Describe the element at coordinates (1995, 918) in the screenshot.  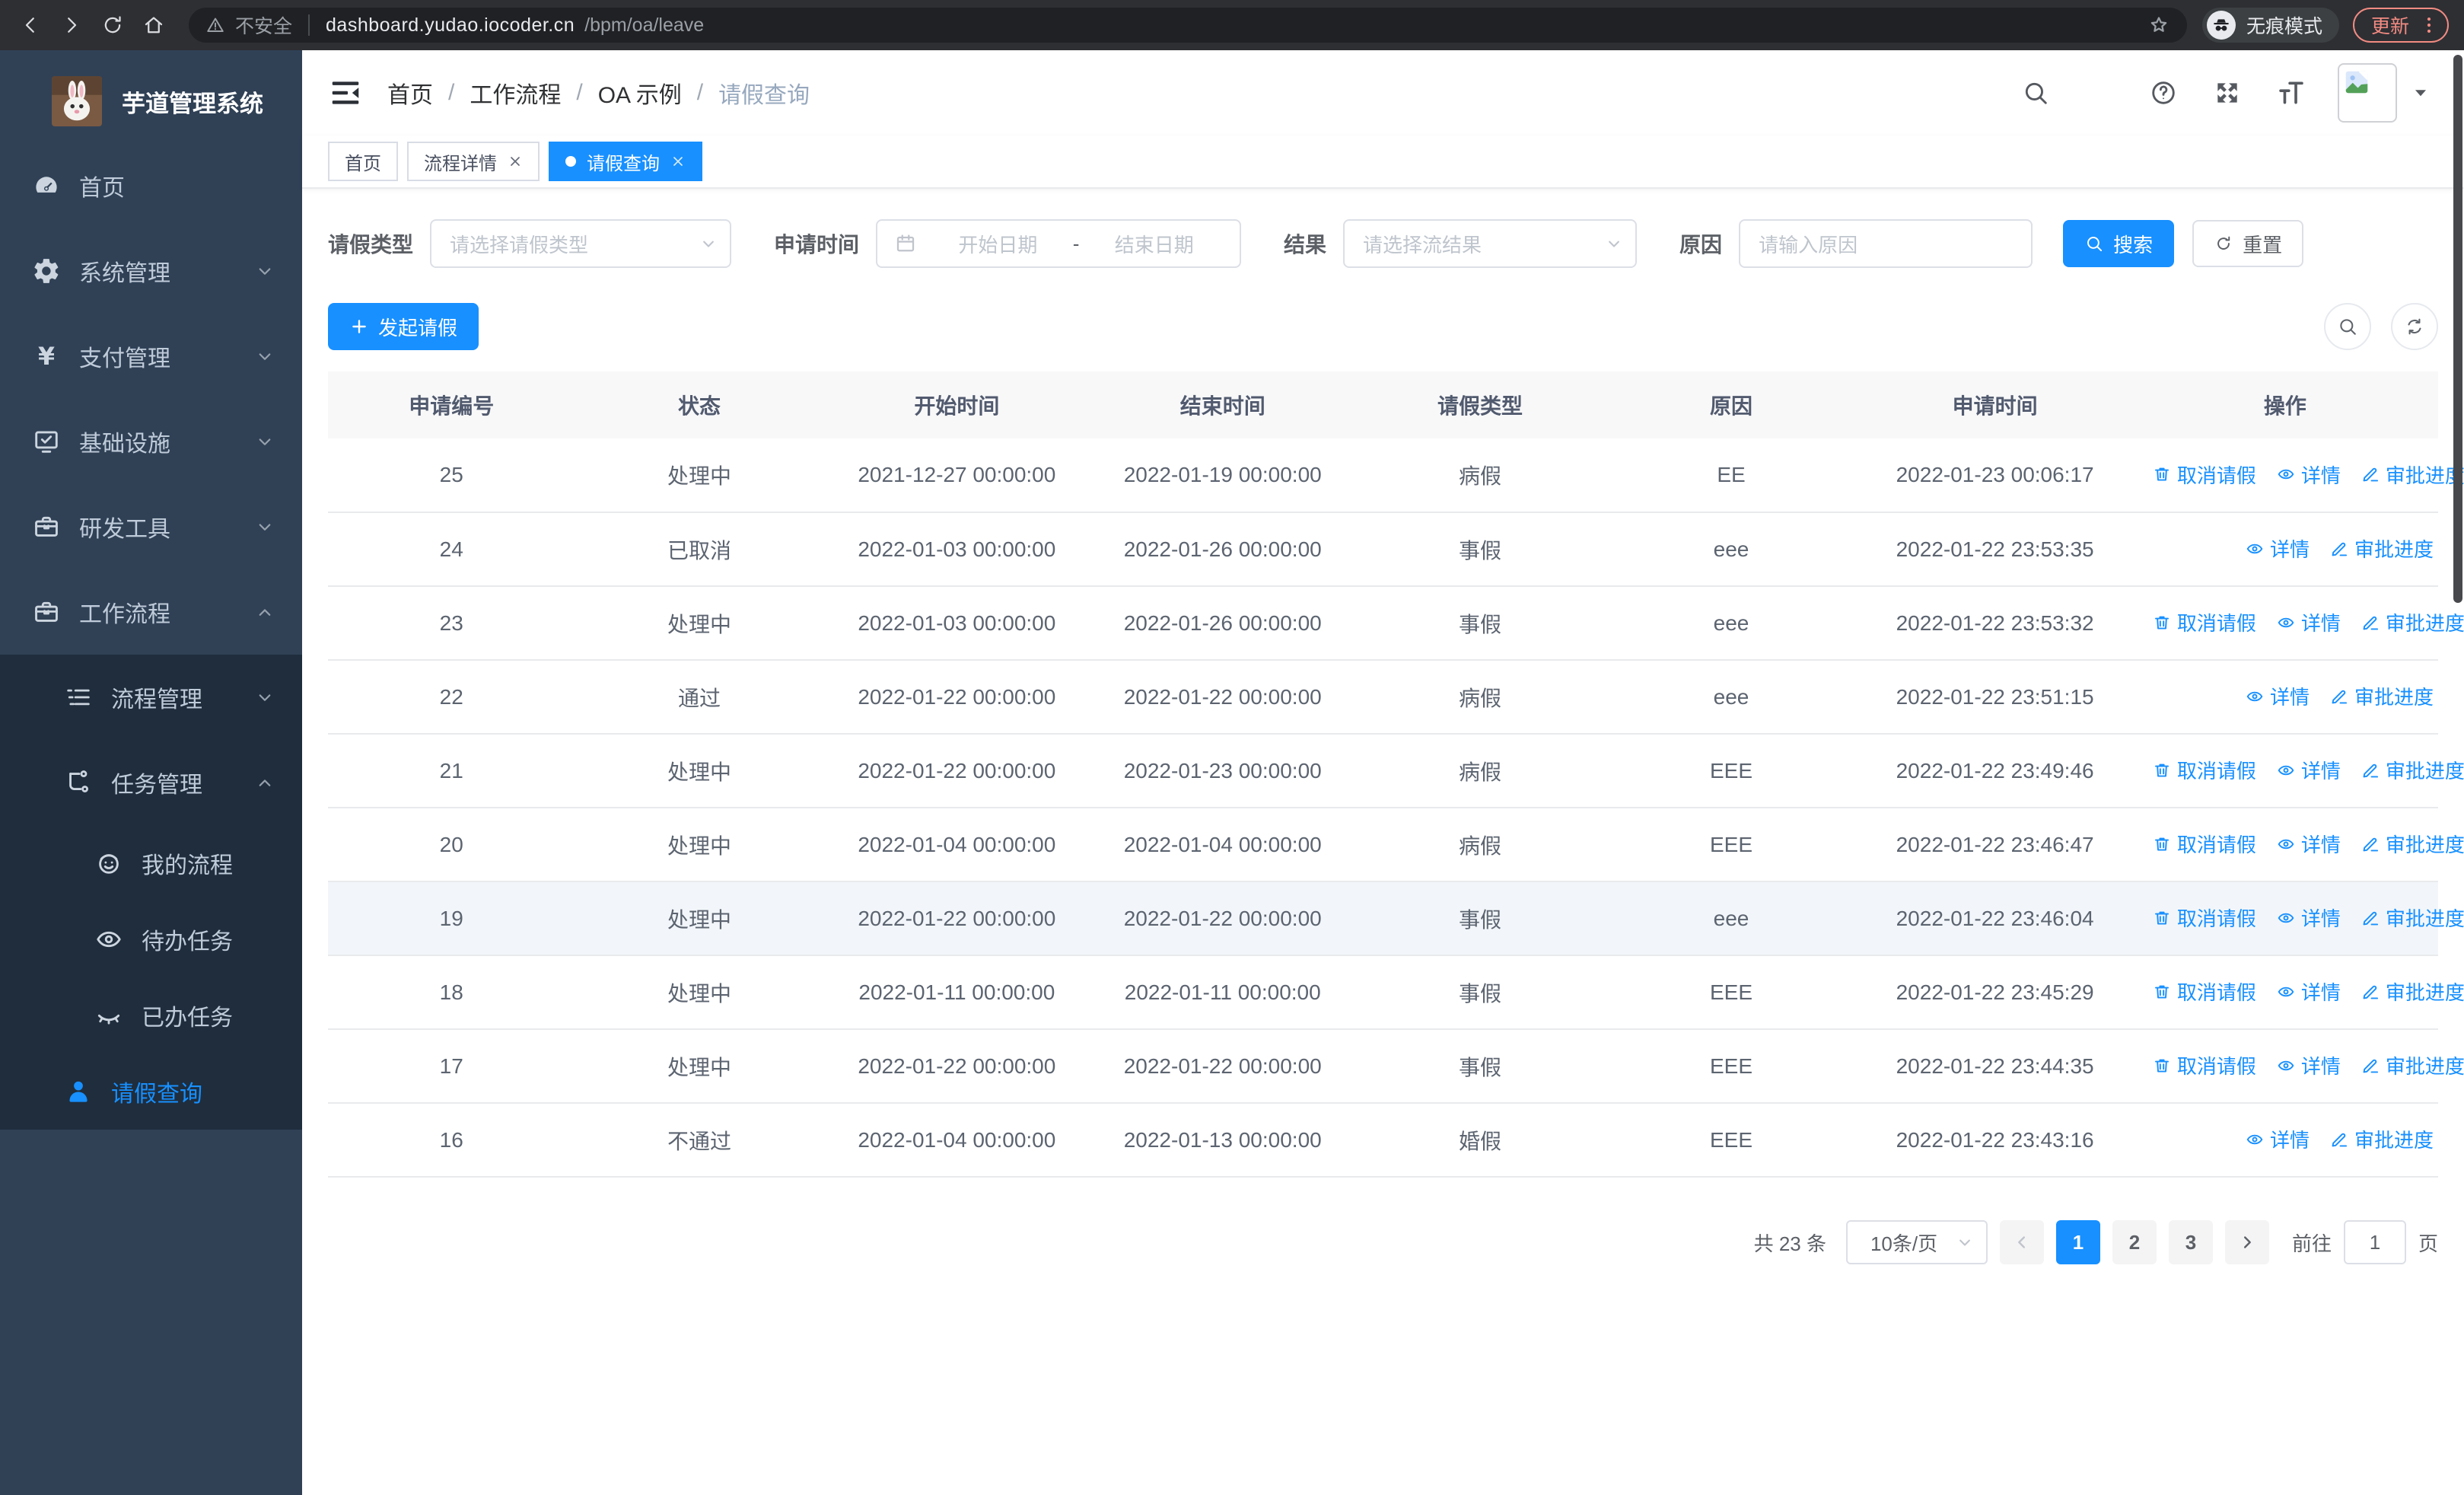
I see `cell-applied: 2022-01-22 23:46:04` at that location.